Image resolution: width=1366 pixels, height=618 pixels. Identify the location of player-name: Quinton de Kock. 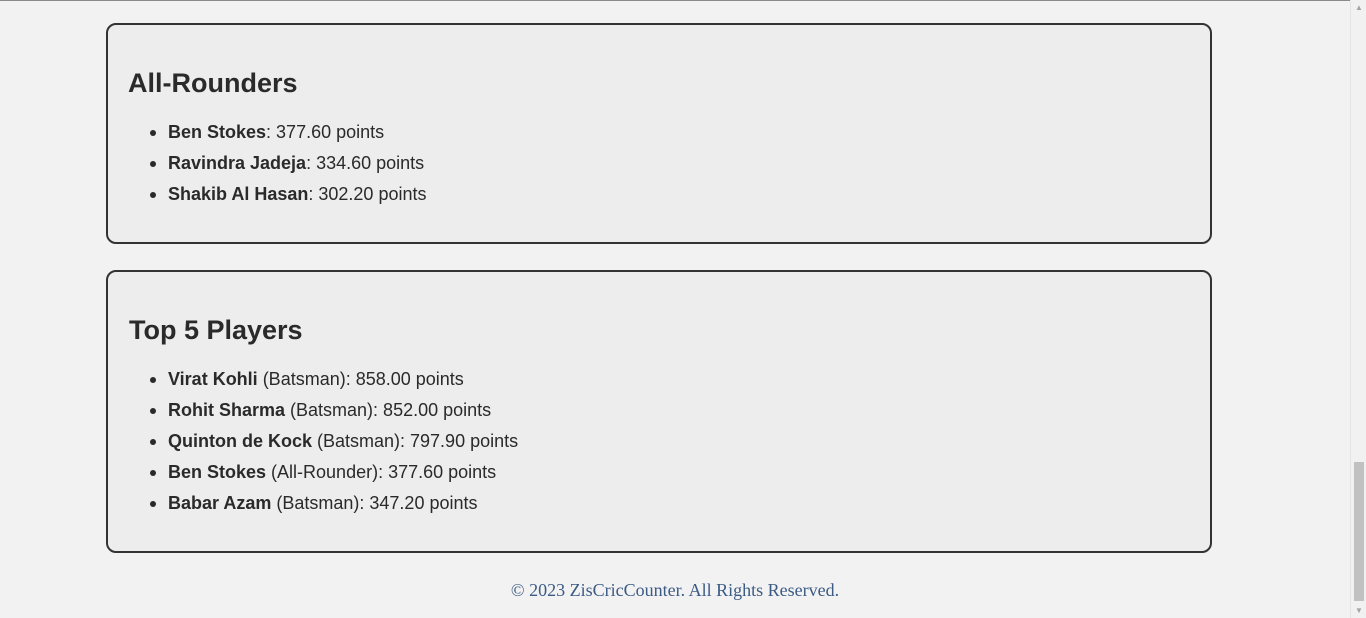
(240, 441).